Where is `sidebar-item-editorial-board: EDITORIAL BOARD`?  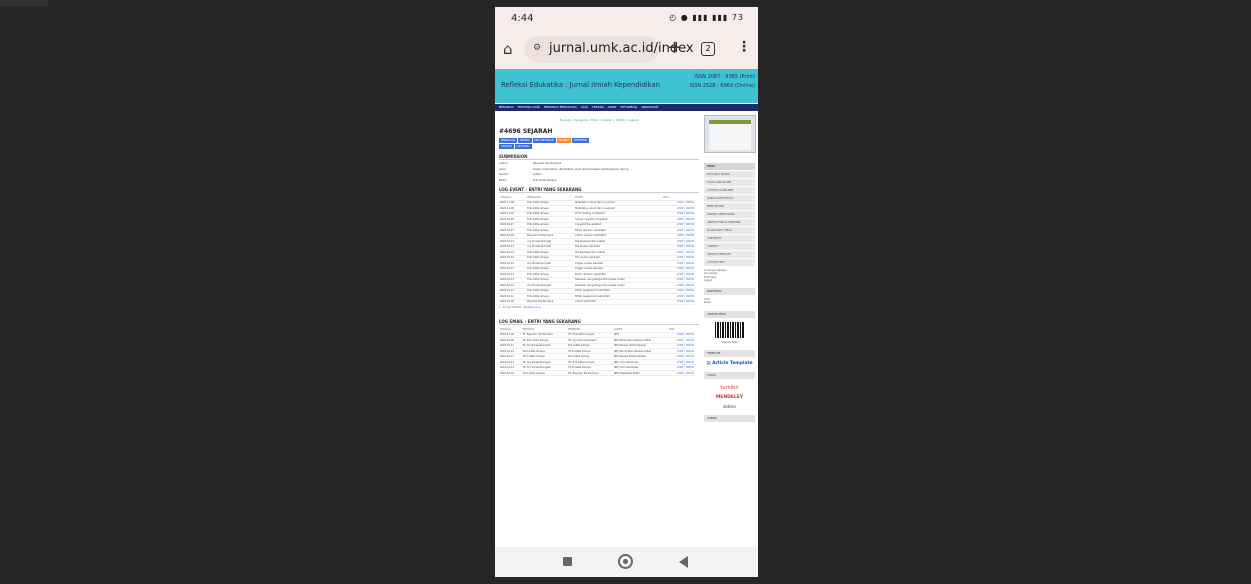 sidebar-item-editorial-board: EDITORIAL BOARD is located at coordinates (729, 174).